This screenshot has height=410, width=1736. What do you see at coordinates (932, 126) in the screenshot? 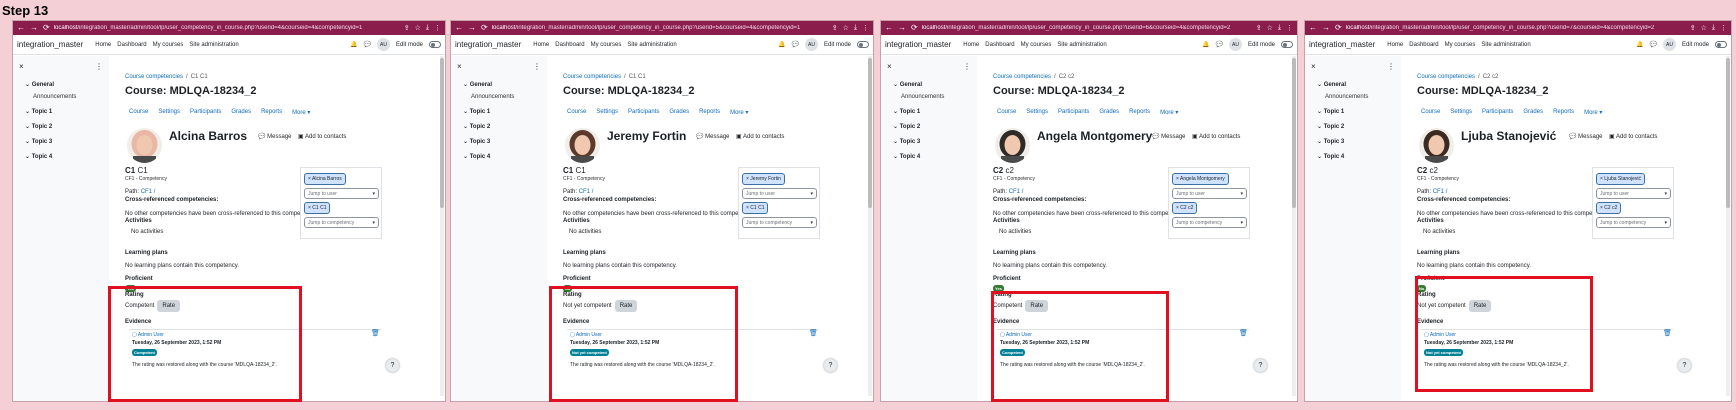
I see `section-topic-2: ⌄ Topic 2` at bounding box center [932, 126].